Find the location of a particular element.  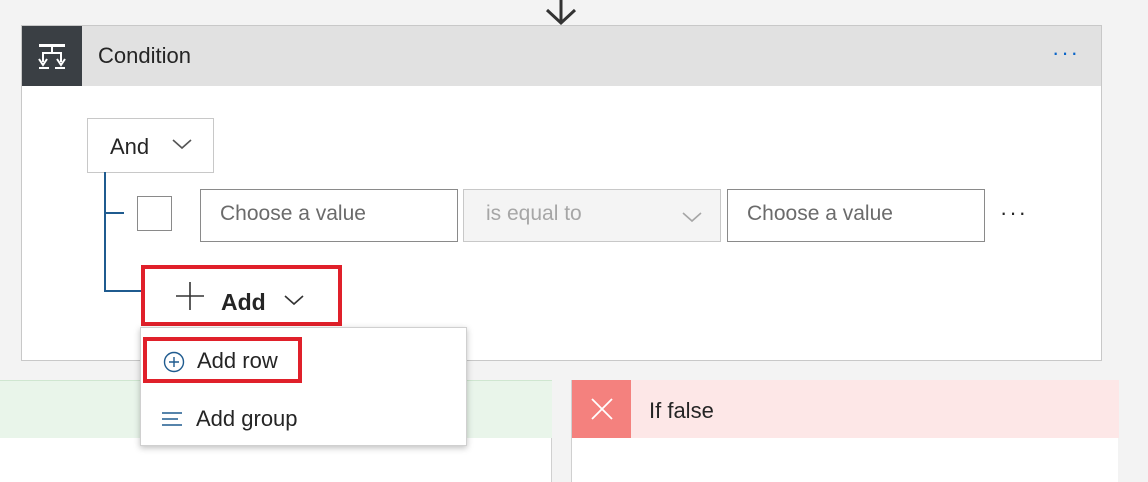

condition-icon is located at coordinates (52, 56).